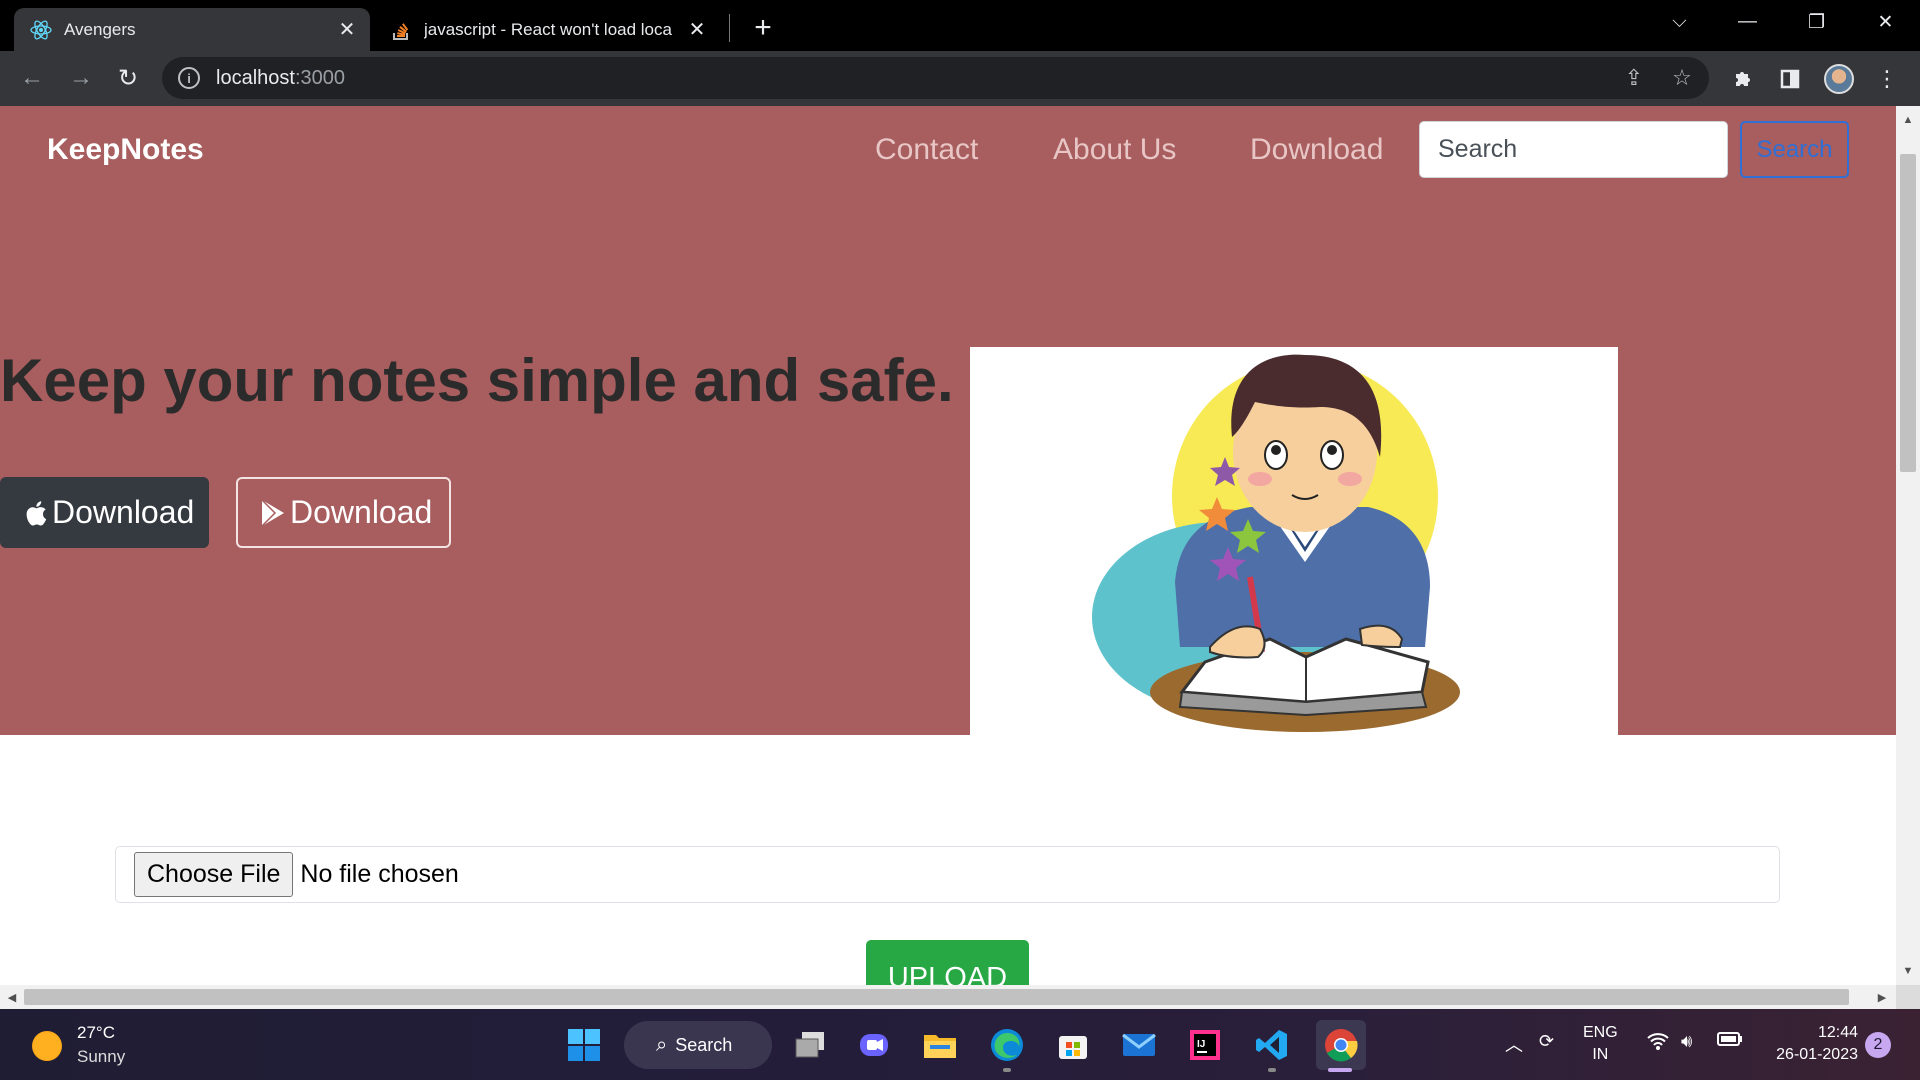 The image size is (1920, 1080). I want to click on svg-text: IJ, so click(1201, 1044).